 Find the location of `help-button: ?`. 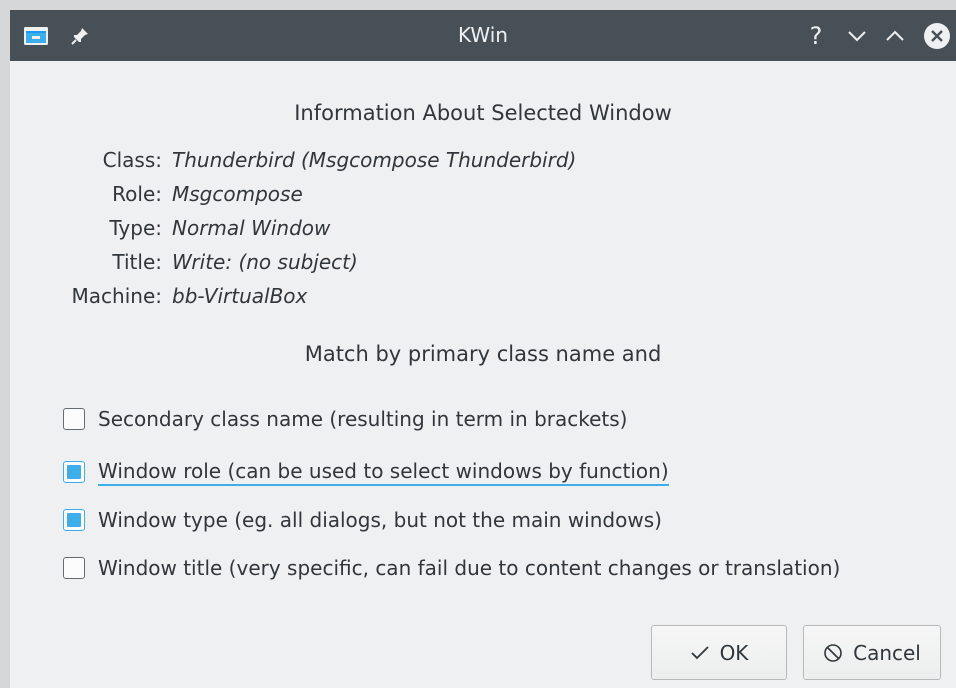

help-button: ? is located at coordinates (816, 35).